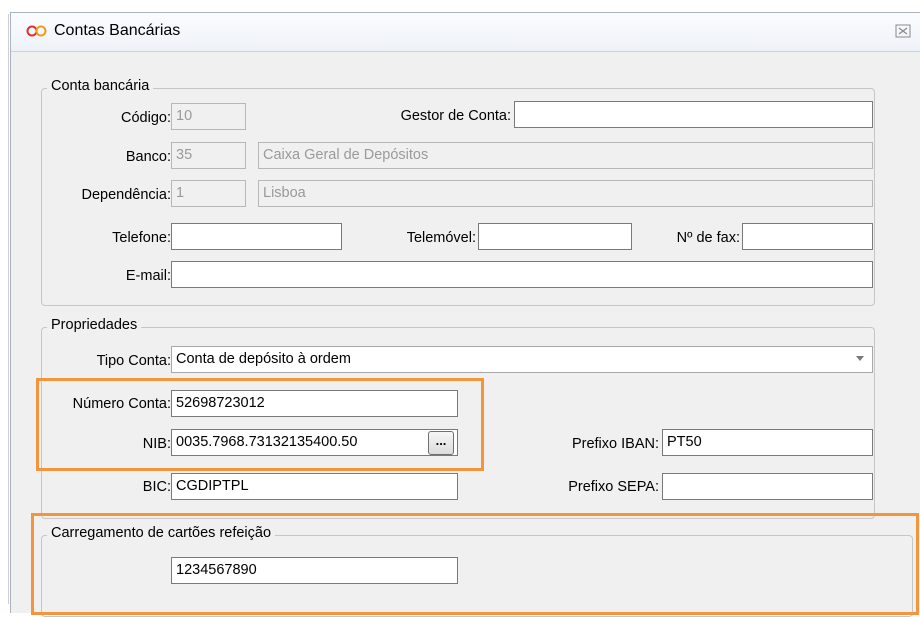 The height and width of the screenshot is (617, 920). What do you see at coordinates (455, 116) in the screenshot?
I see `gestor-label: Gestor de Conta:` at bounding box center [455, 116].